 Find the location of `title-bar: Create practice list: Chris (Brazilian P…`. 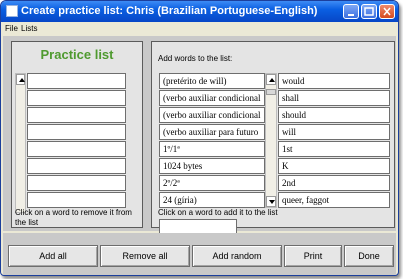

title-bar: Create practice list: Chris (Brazilian P… is located at coordinates (199, 11).